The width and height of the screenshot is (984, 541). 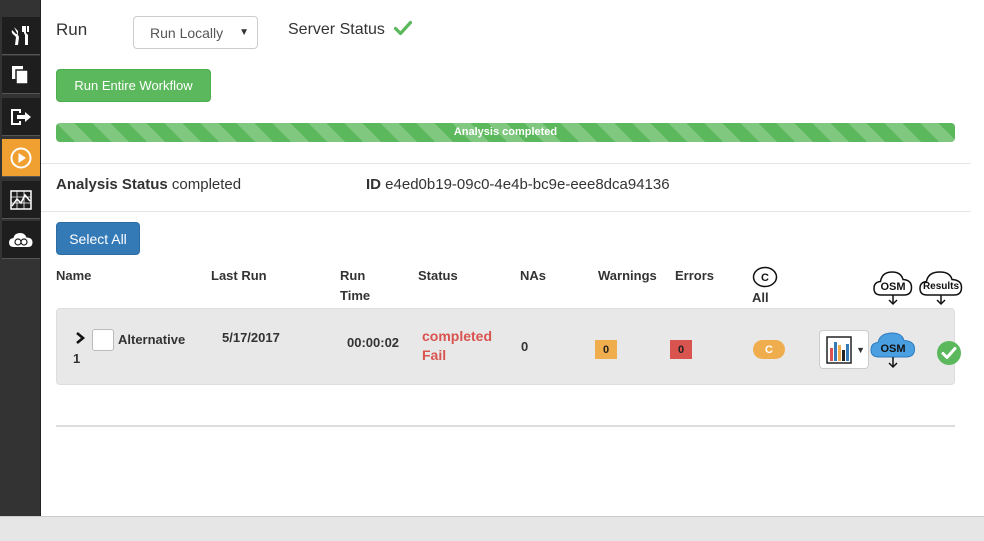 What do you see at coordinates (355, 286) in the screenshot?
I see `column-header-run-time: Run Time` at bounding box center [355, 286].